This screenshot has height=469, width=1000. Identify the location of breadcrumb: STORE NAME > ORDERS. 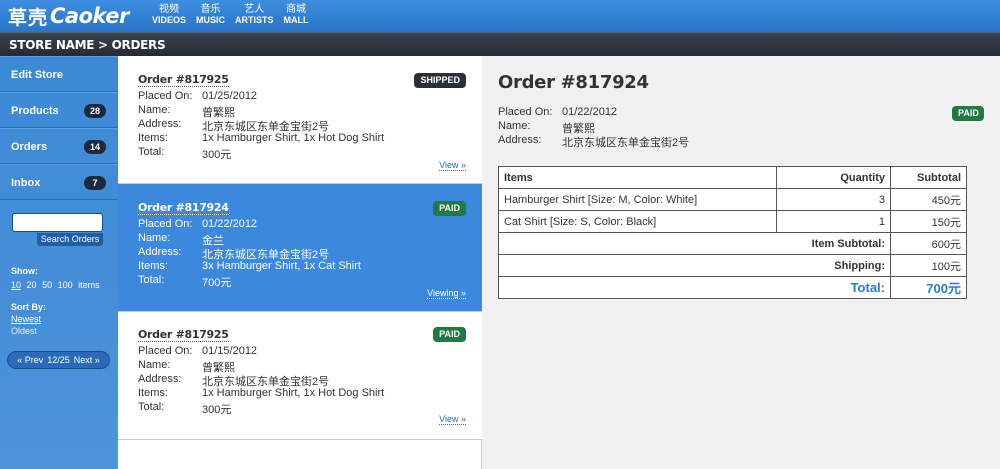
(87, 45).